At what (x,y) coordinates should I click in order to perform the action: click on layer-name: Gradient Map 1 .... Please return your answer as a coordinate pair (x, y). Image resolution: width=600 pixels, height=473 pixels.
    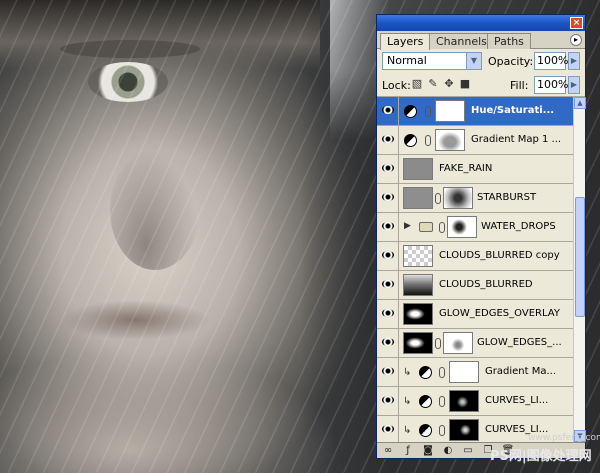
    Looking at the image, I should click on (516, 139).